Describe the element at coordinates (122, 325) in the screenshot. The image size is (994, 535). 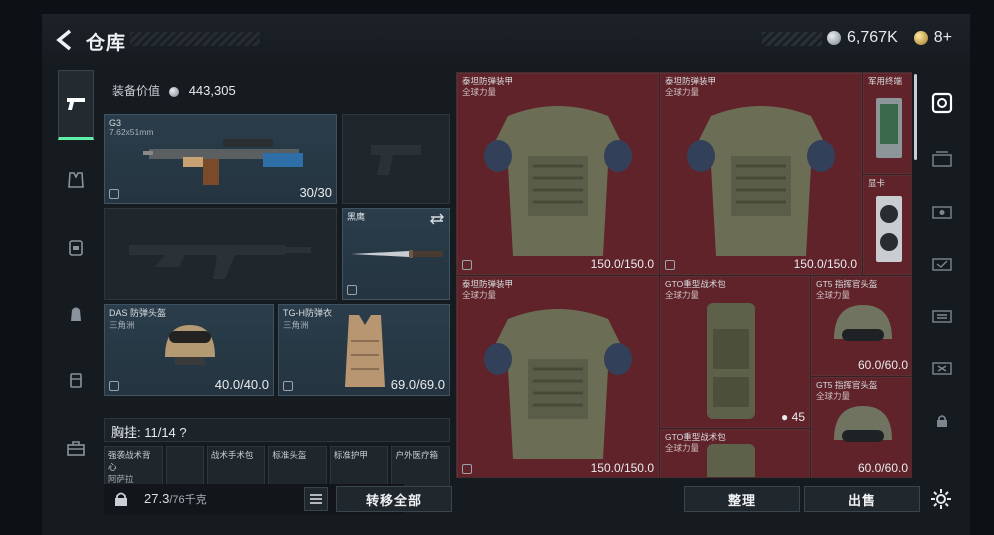
I see `helmet-sub: 三角洲` at that location.